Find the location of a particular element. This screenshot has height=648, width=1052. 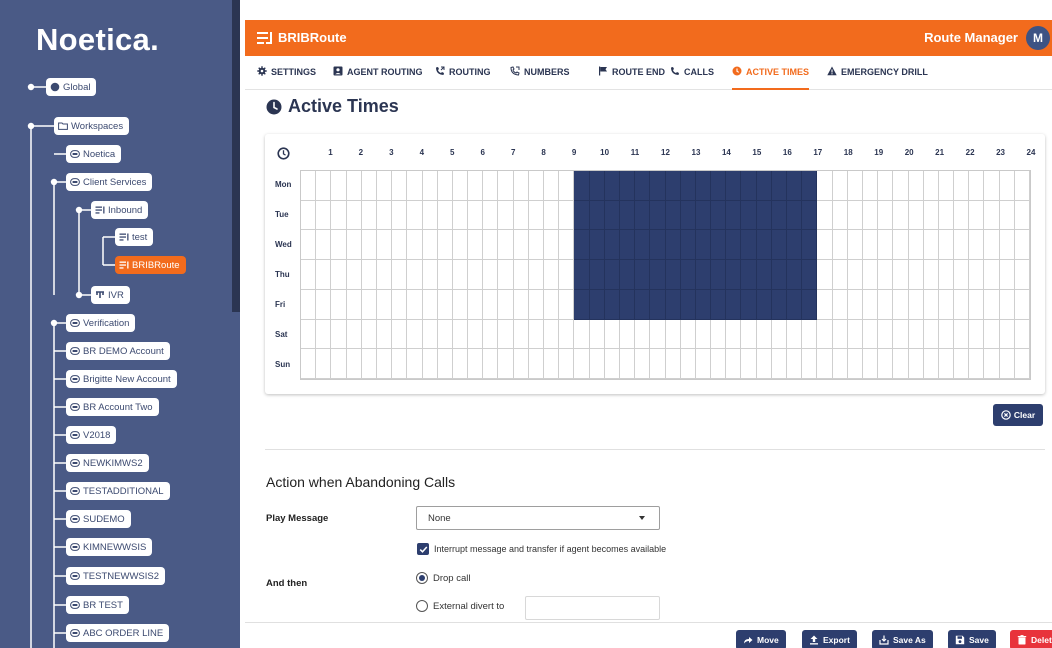

tree-node: Brigitte New Account is located at coordinates (121, 379).